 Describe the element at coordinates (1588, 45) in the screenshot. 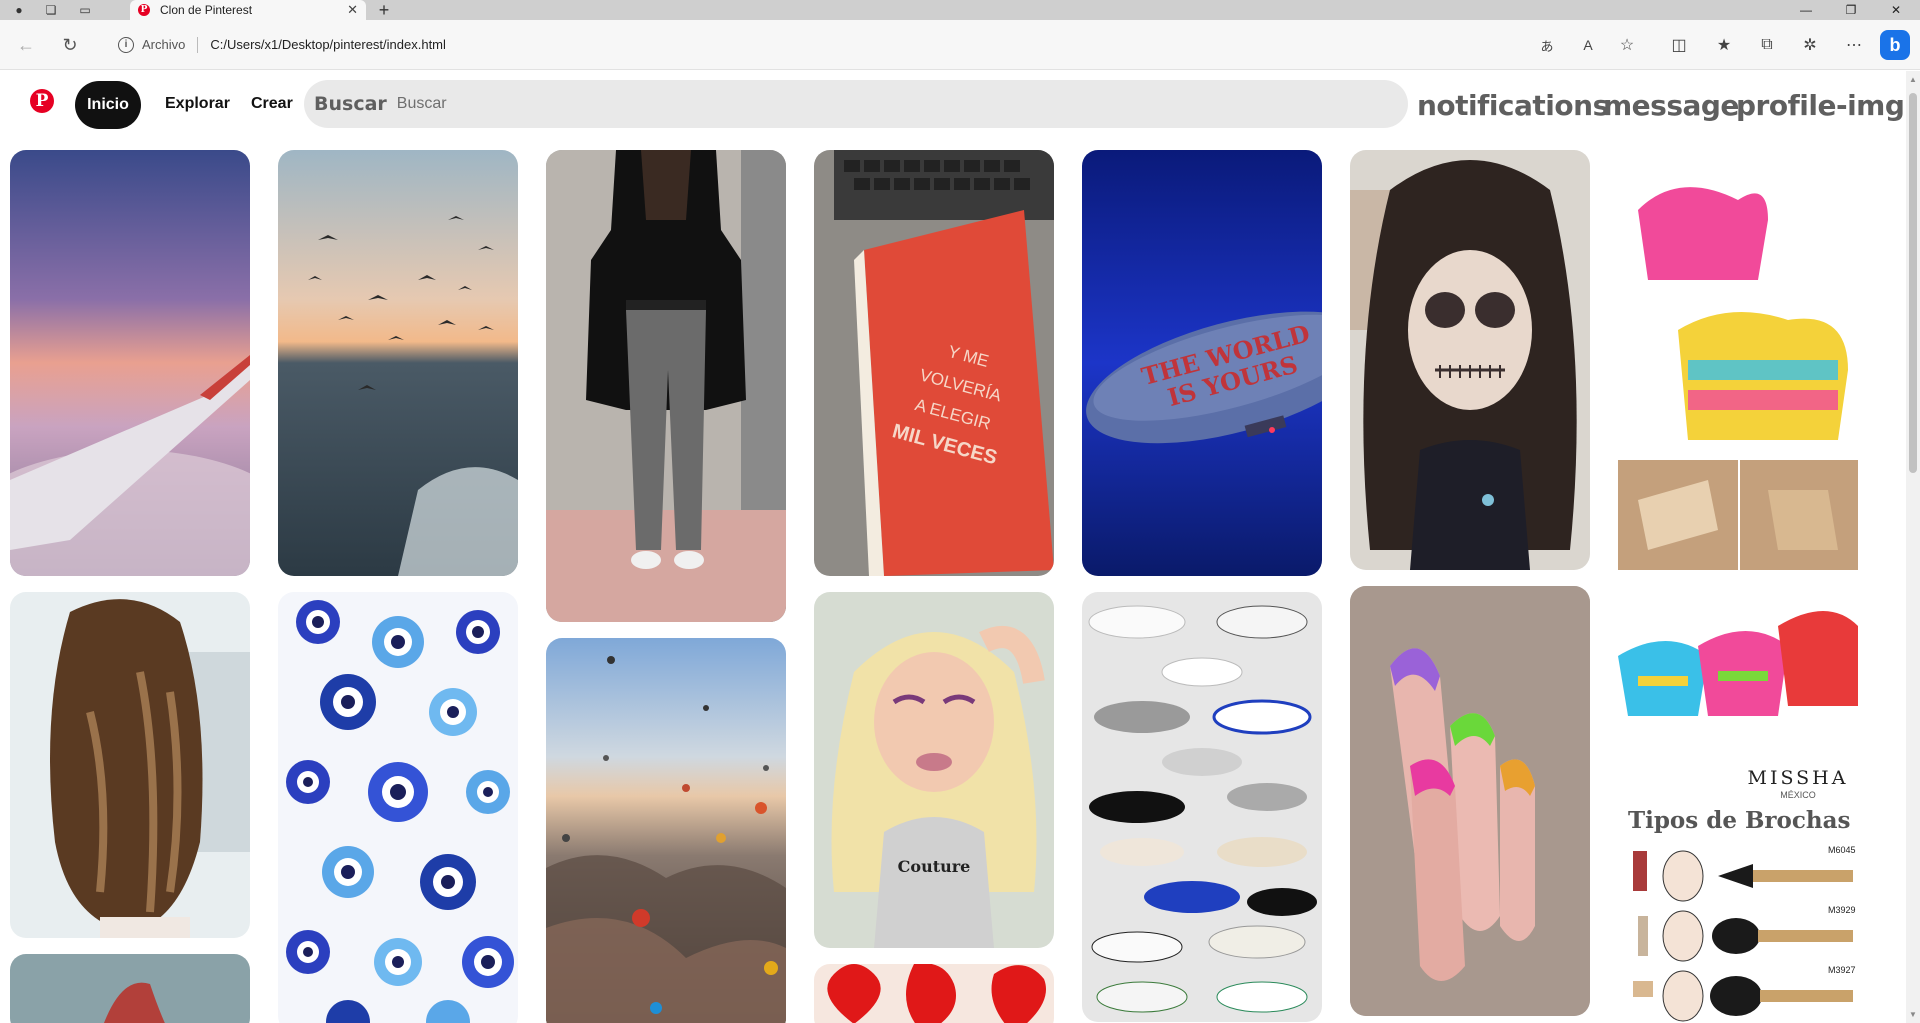

I see `read-aloud-icon: A` at that location.